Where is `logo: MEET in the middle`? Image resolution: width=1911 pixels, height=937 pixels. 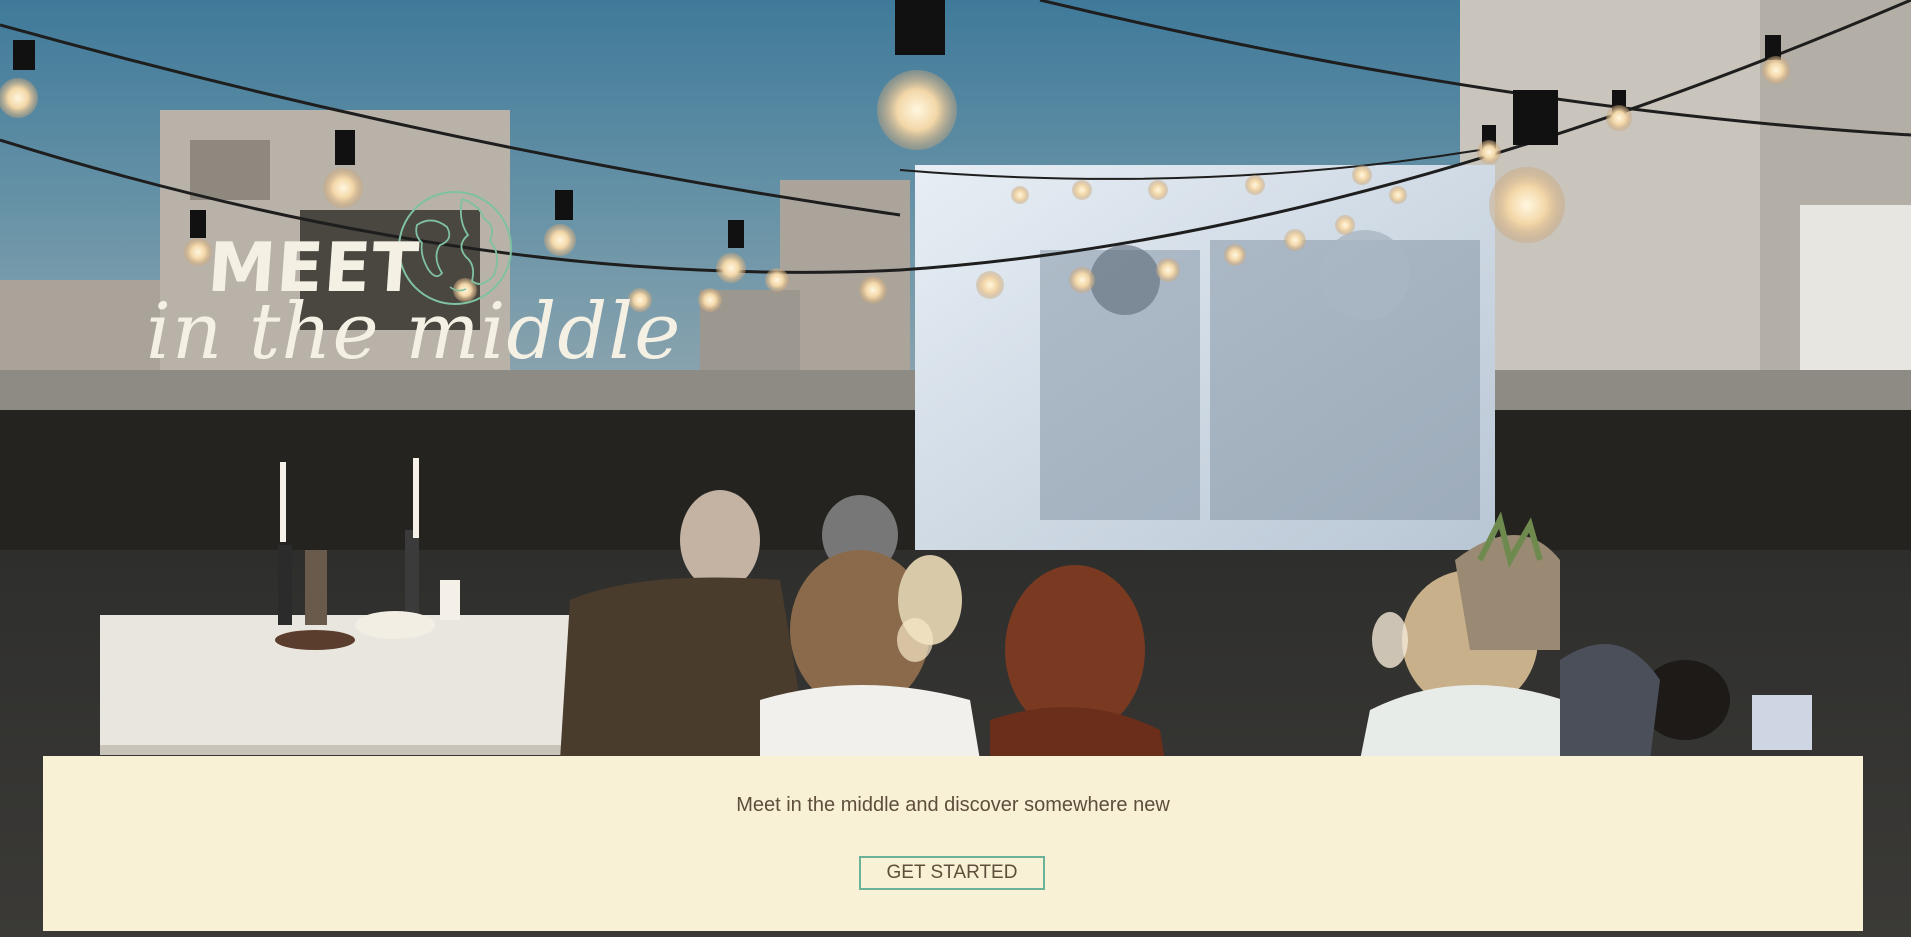 logo: MEET in the middle is located at coordinates (410, 295).